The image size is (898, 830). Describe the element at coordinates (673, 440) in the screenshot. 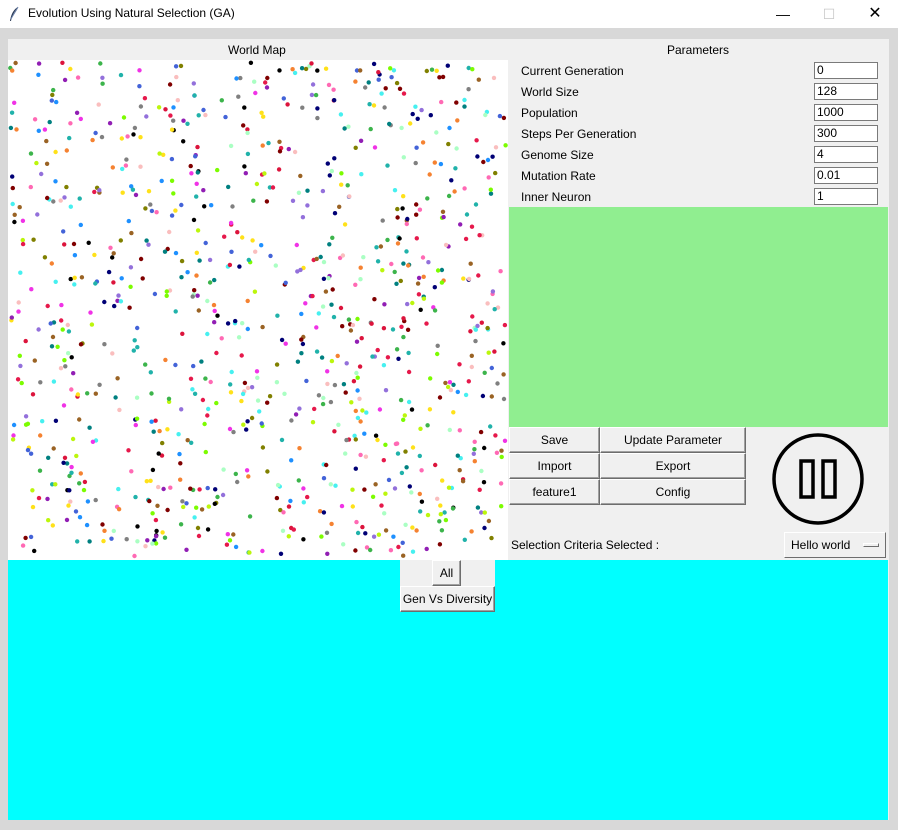

I see `update-parameter-button: Update Parameter` at that location.